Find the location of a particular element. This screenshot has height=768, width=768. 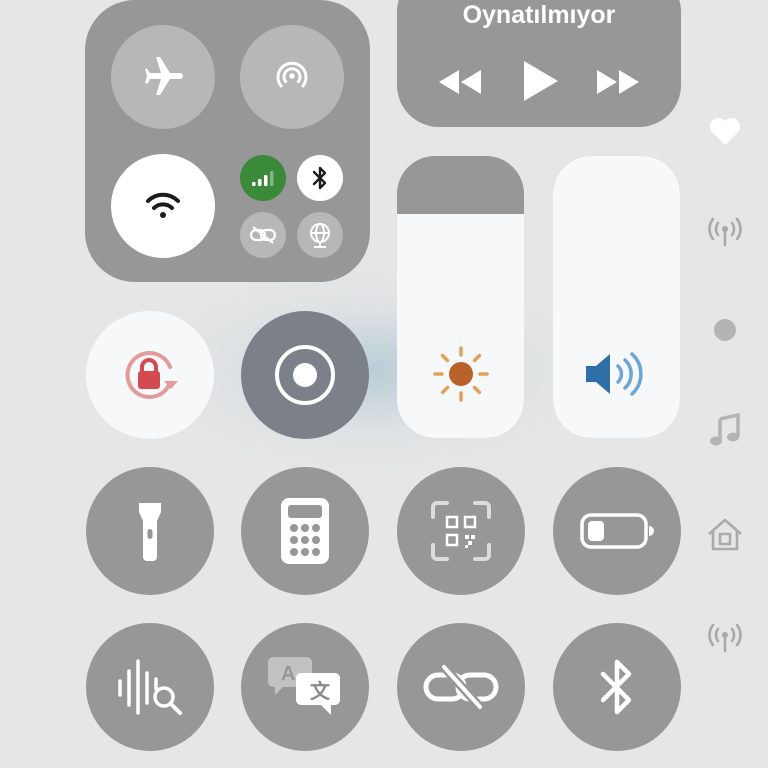

cellular-data-toggle is located at coordinates (263, 178).